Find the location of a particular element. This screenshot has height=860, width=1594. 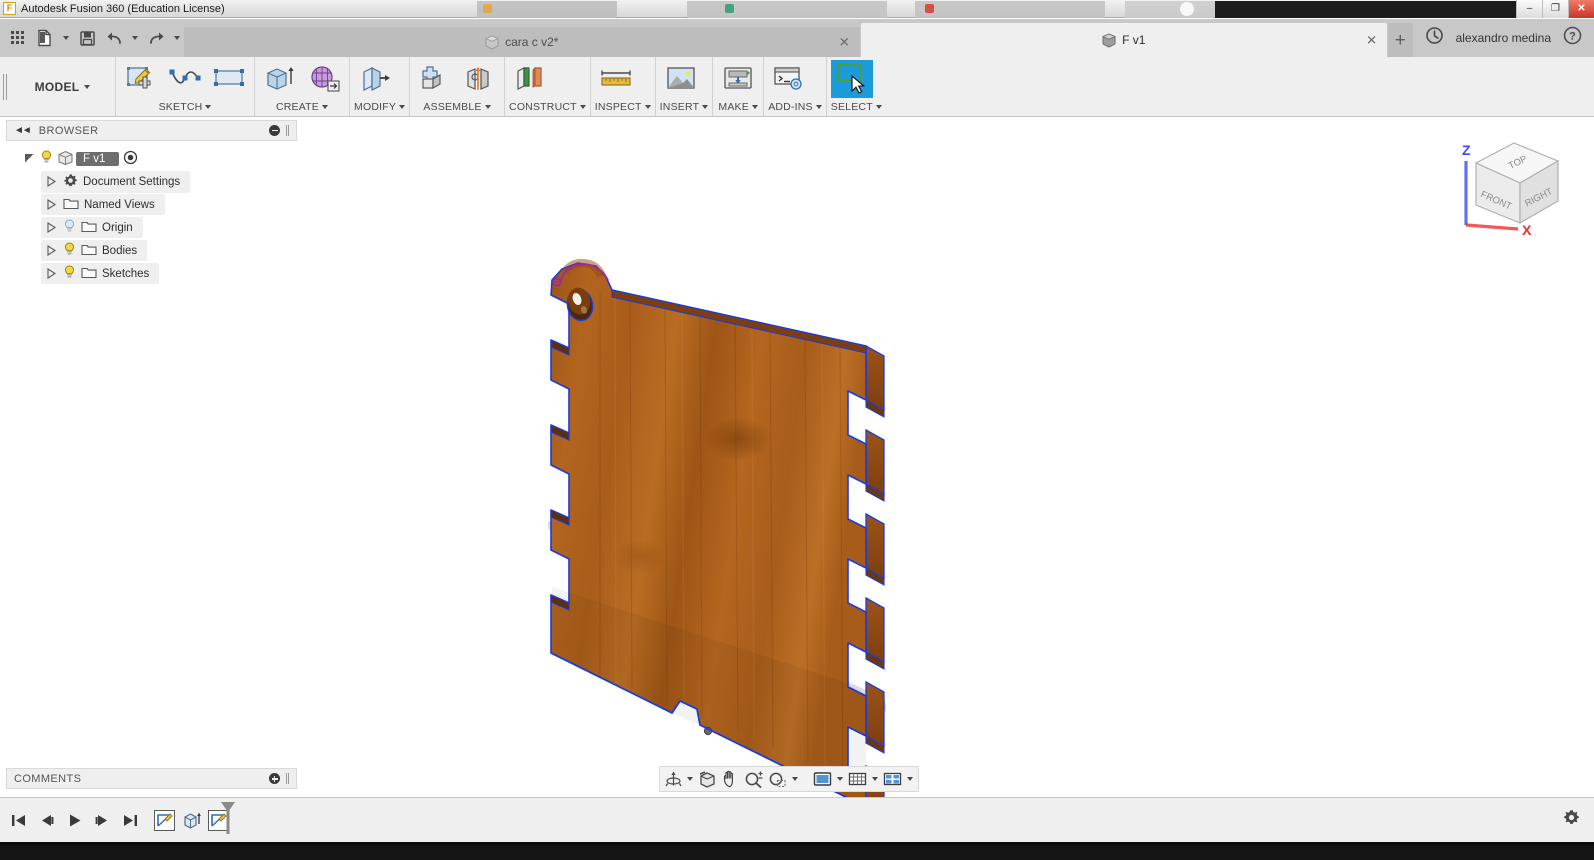

caret-down-icon is located at coordinates (177, 38).